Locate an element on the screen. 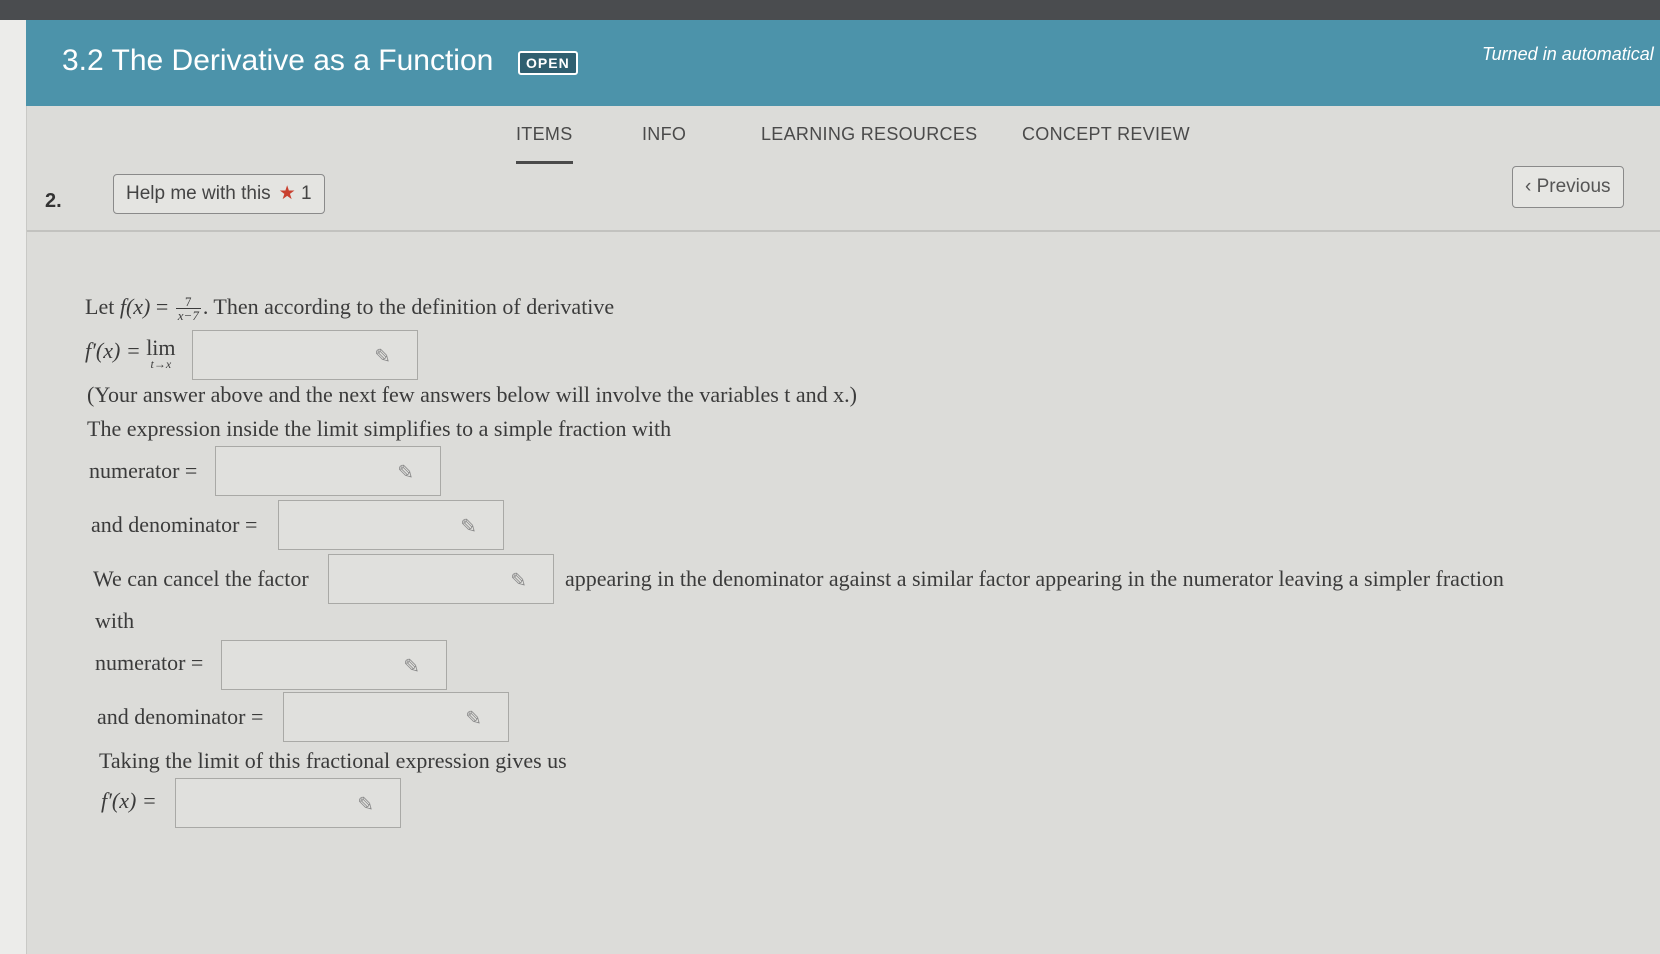 The height and width of the screenshot is (954, 1660). simplified-numerator-input: ✎ is located at coordinates (334, 665).